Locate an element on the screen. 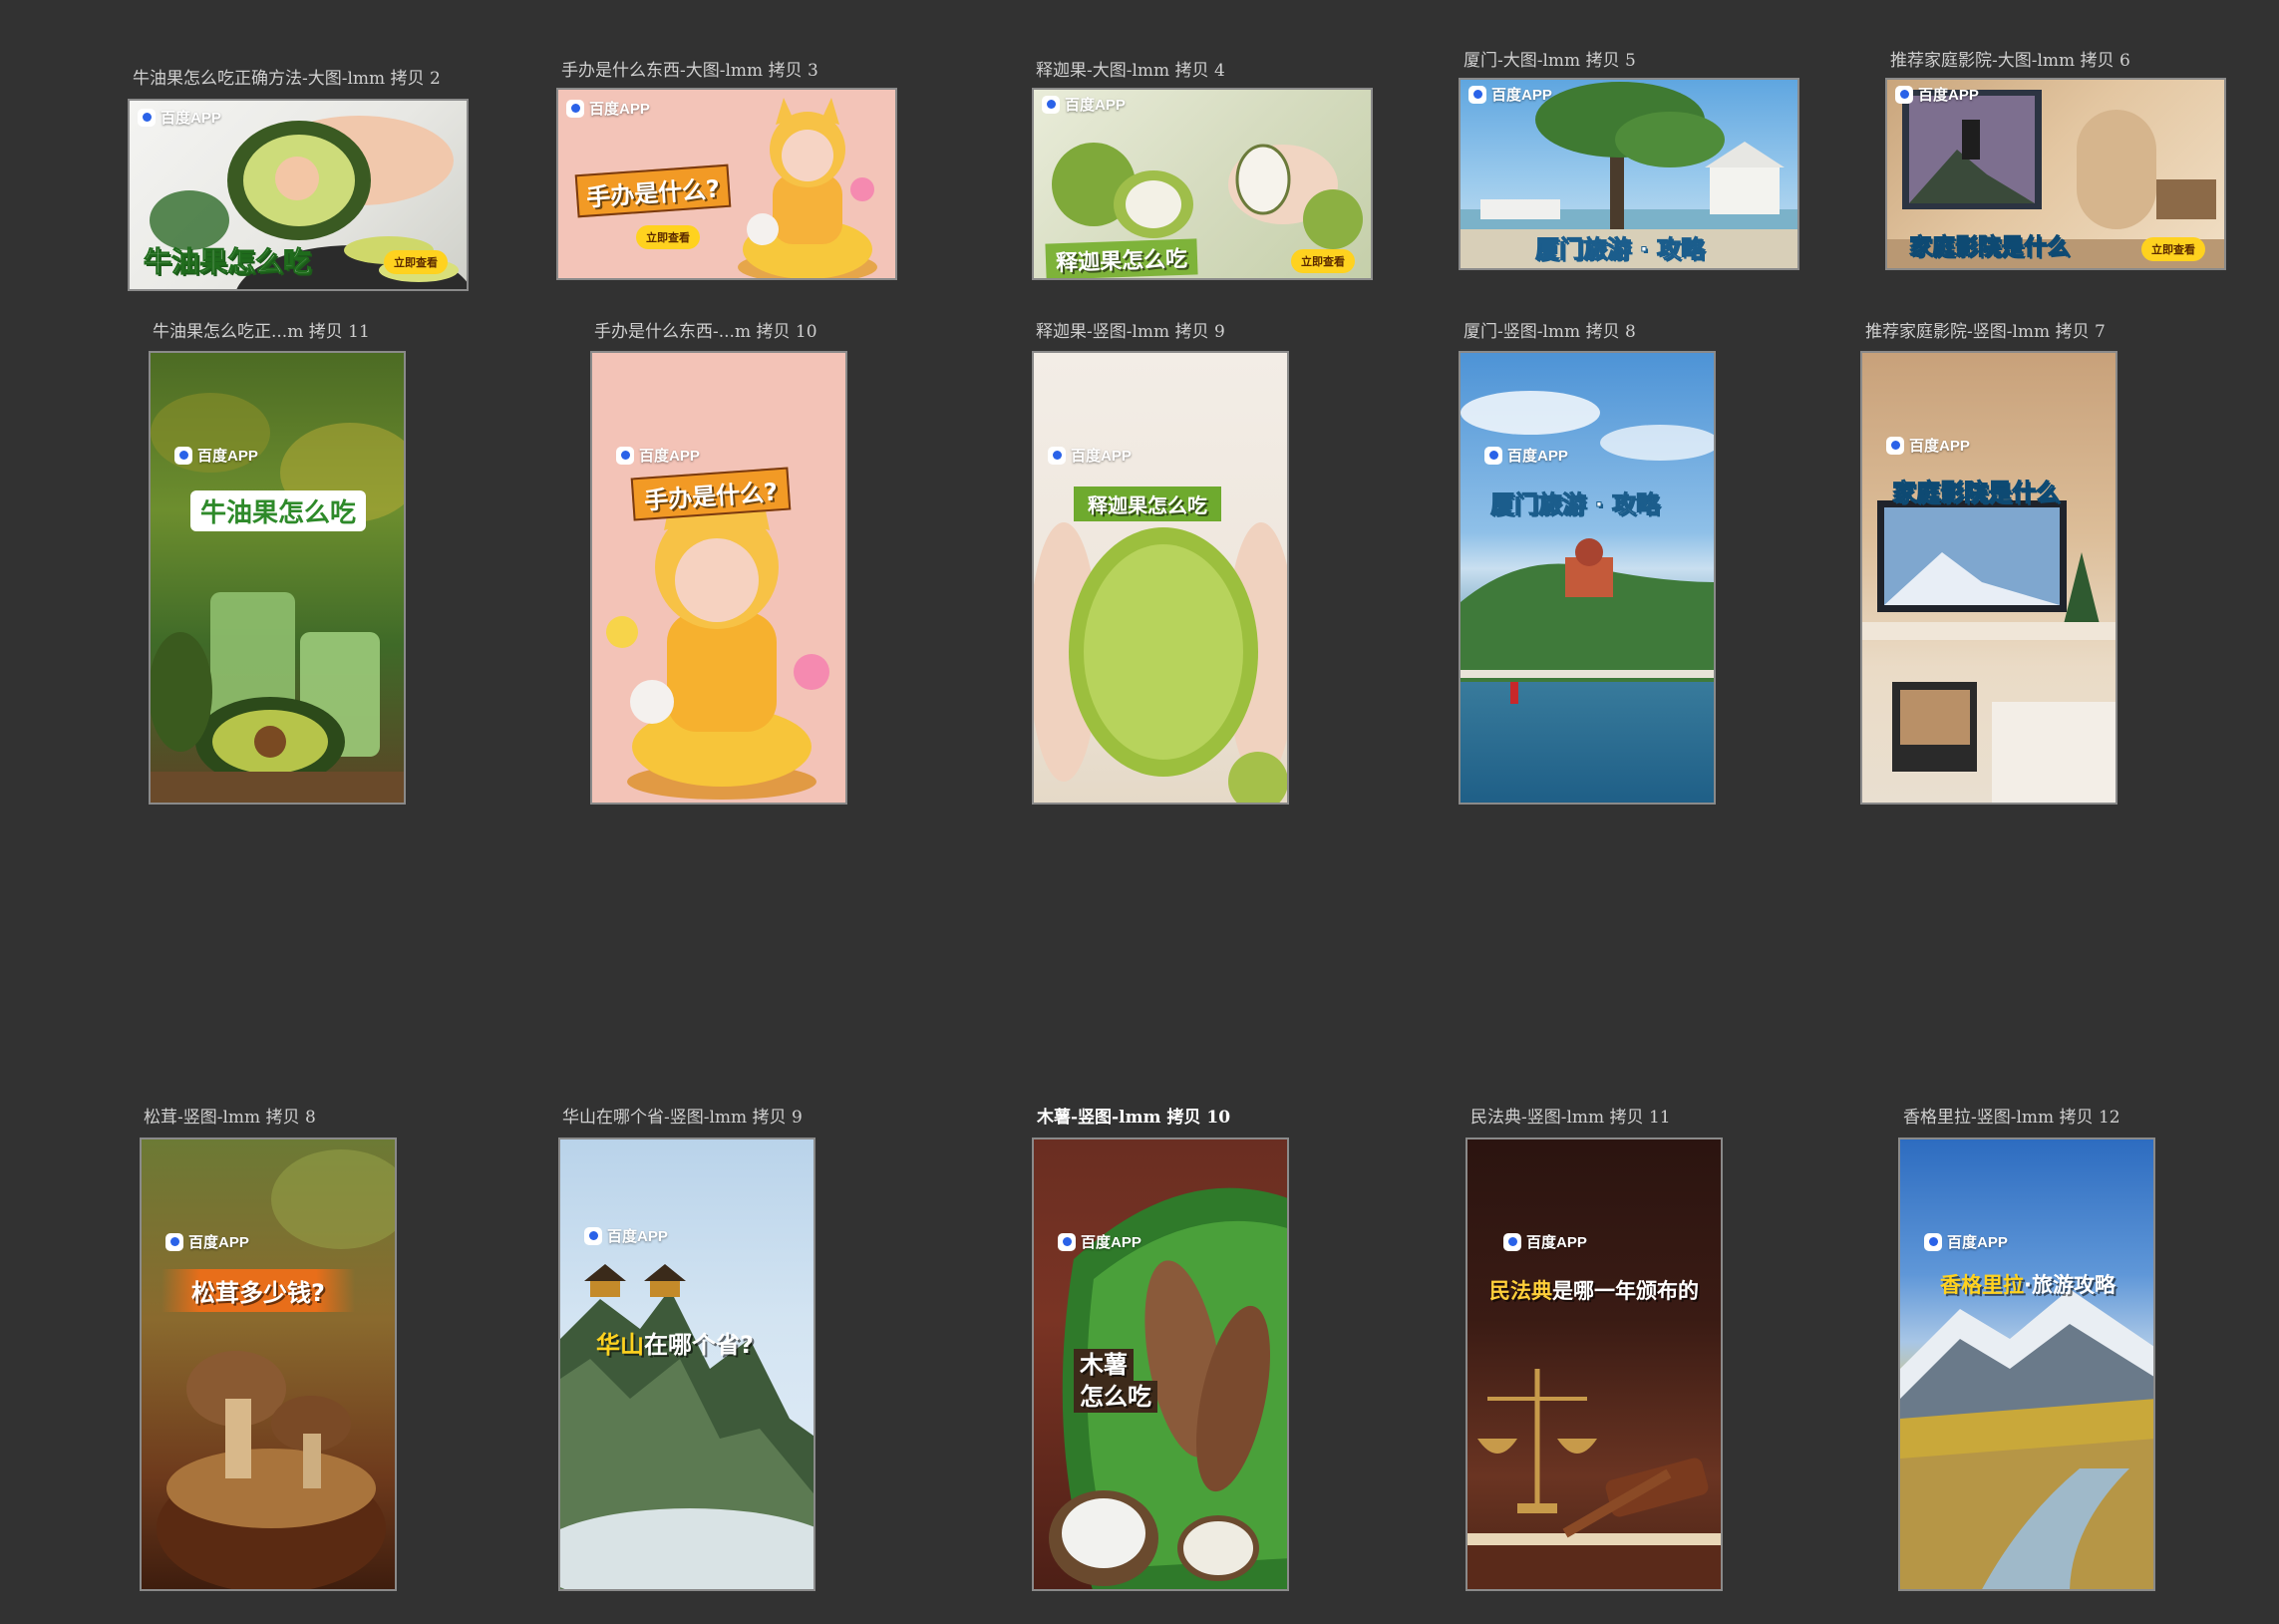 This screenshot has width=2279, height=1624. thumb-xiamen-landscape: 百度APP 厦门旅游 · 攻略 is located at coordinates (1629, 174).